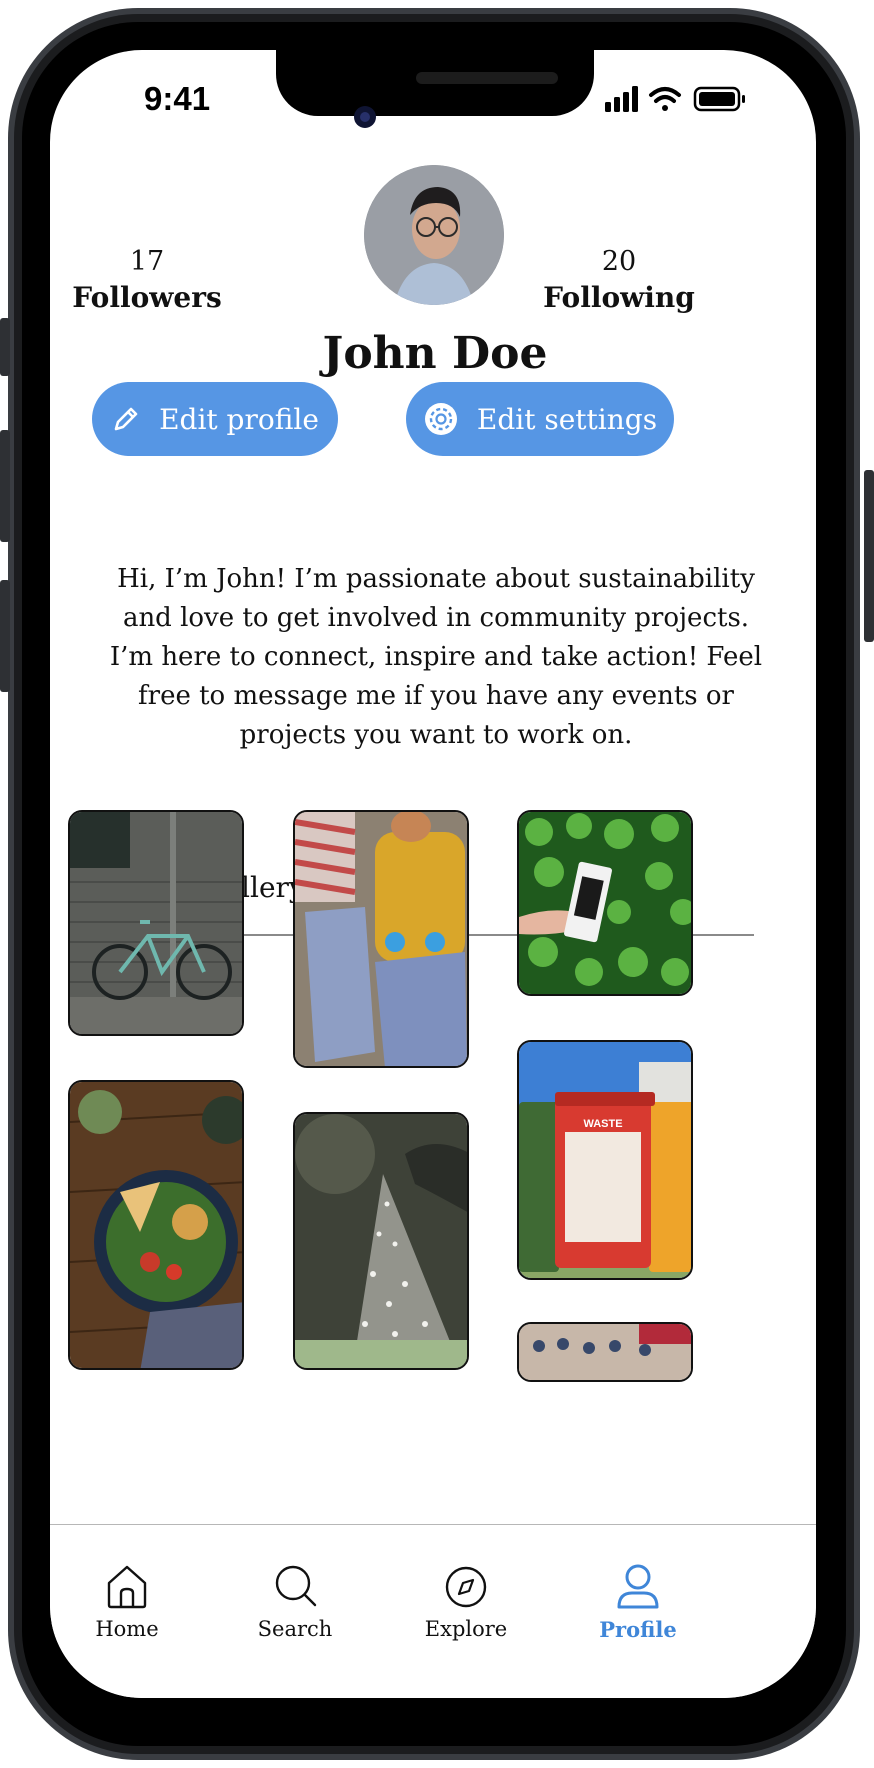 The height and width of the screenshot is (1768, 874). What do you see at coordinates (5, 486) in the screenshot?
I see `volume-up-button` at bounding box center [5, 486].